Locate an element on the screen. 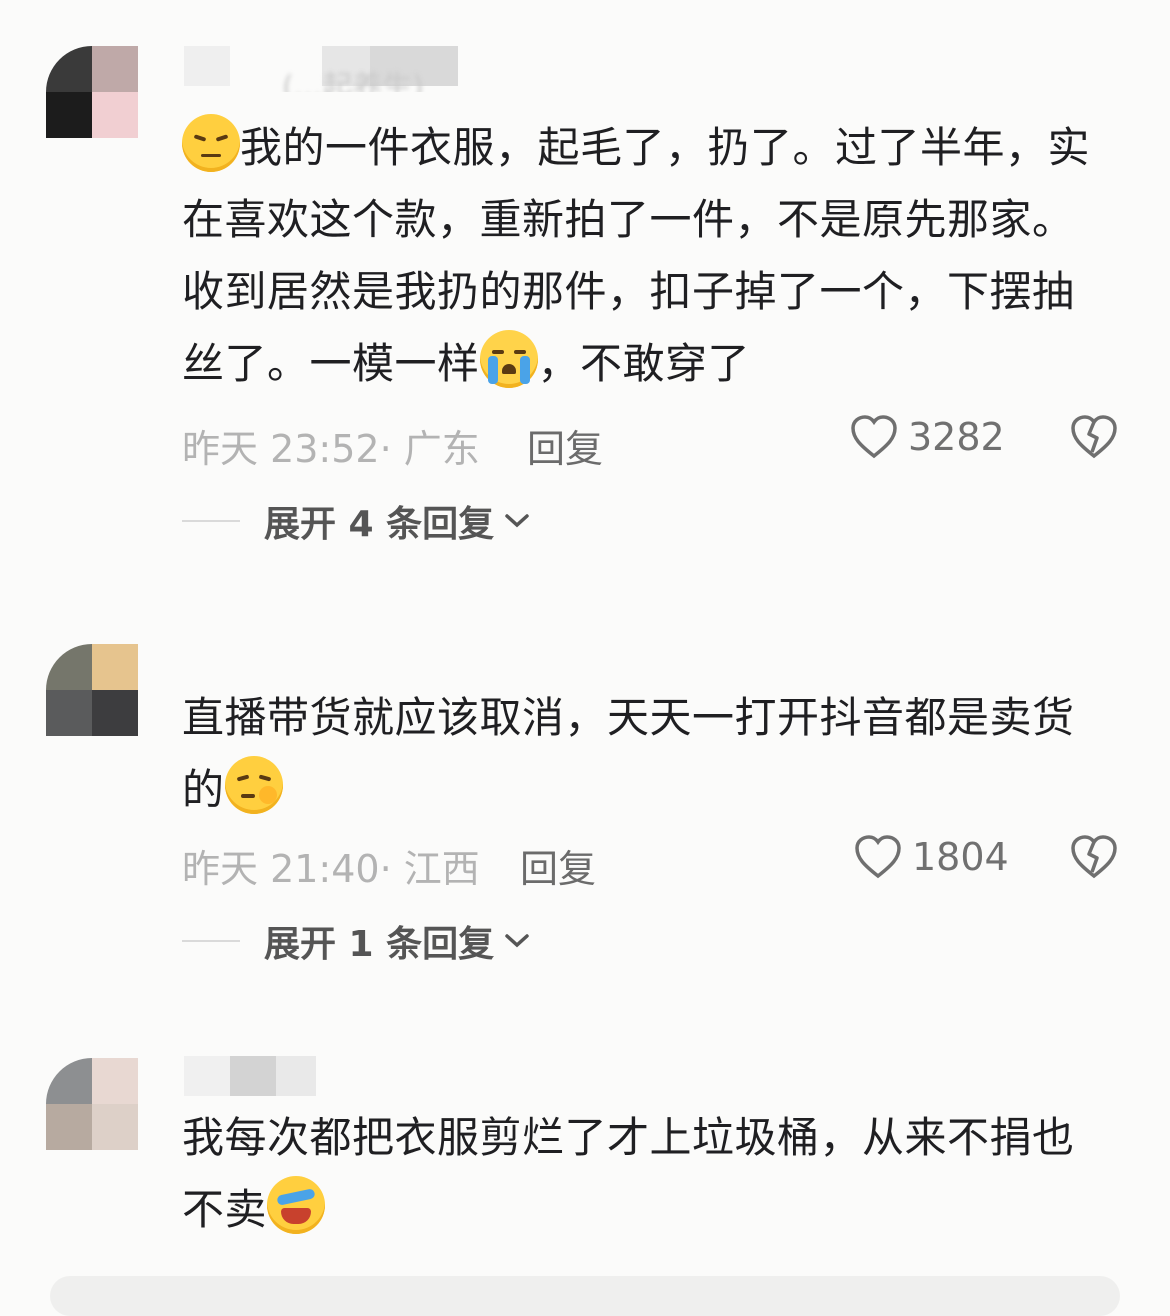  laughing-crying-face-icon is located at coordinates (296, 1205).